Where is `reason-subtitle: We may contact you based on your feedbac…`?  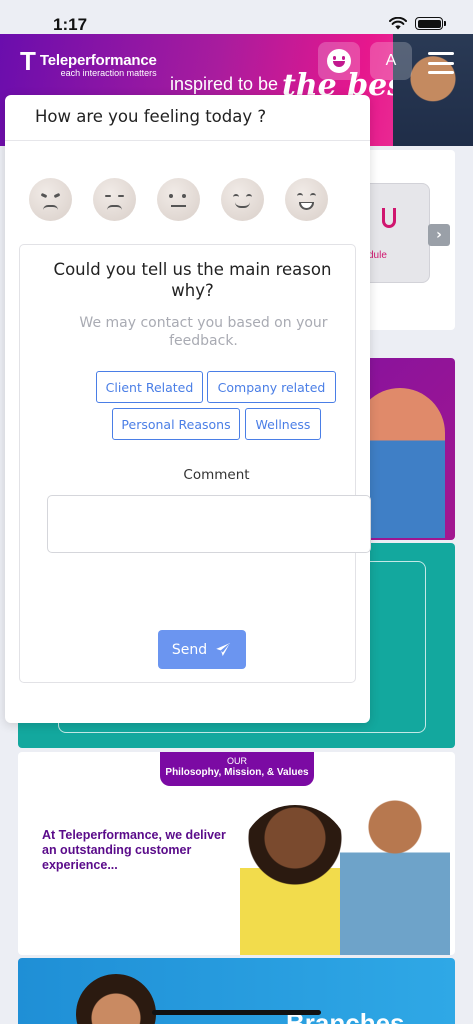
reason-subtitle: We may contact you based on your feedbac… is located at coordinates (203, 332).